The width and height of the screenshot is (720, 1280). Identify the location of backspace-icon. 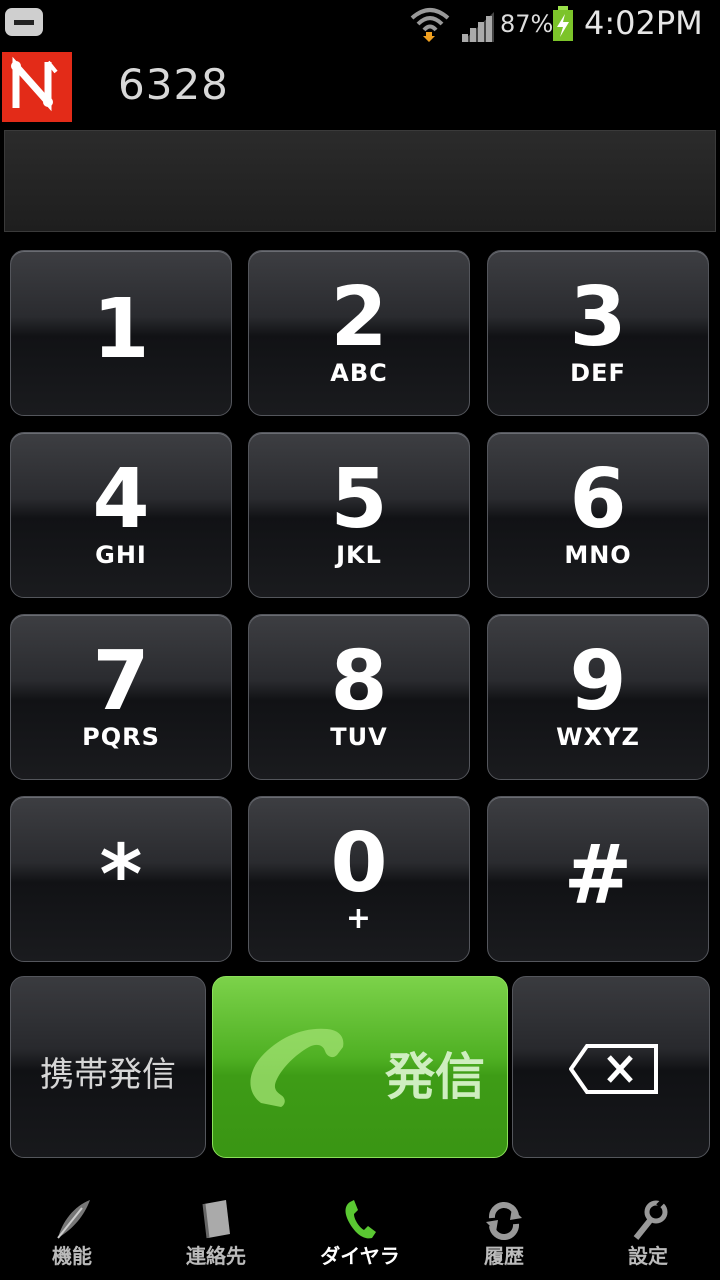
(613, 1069).